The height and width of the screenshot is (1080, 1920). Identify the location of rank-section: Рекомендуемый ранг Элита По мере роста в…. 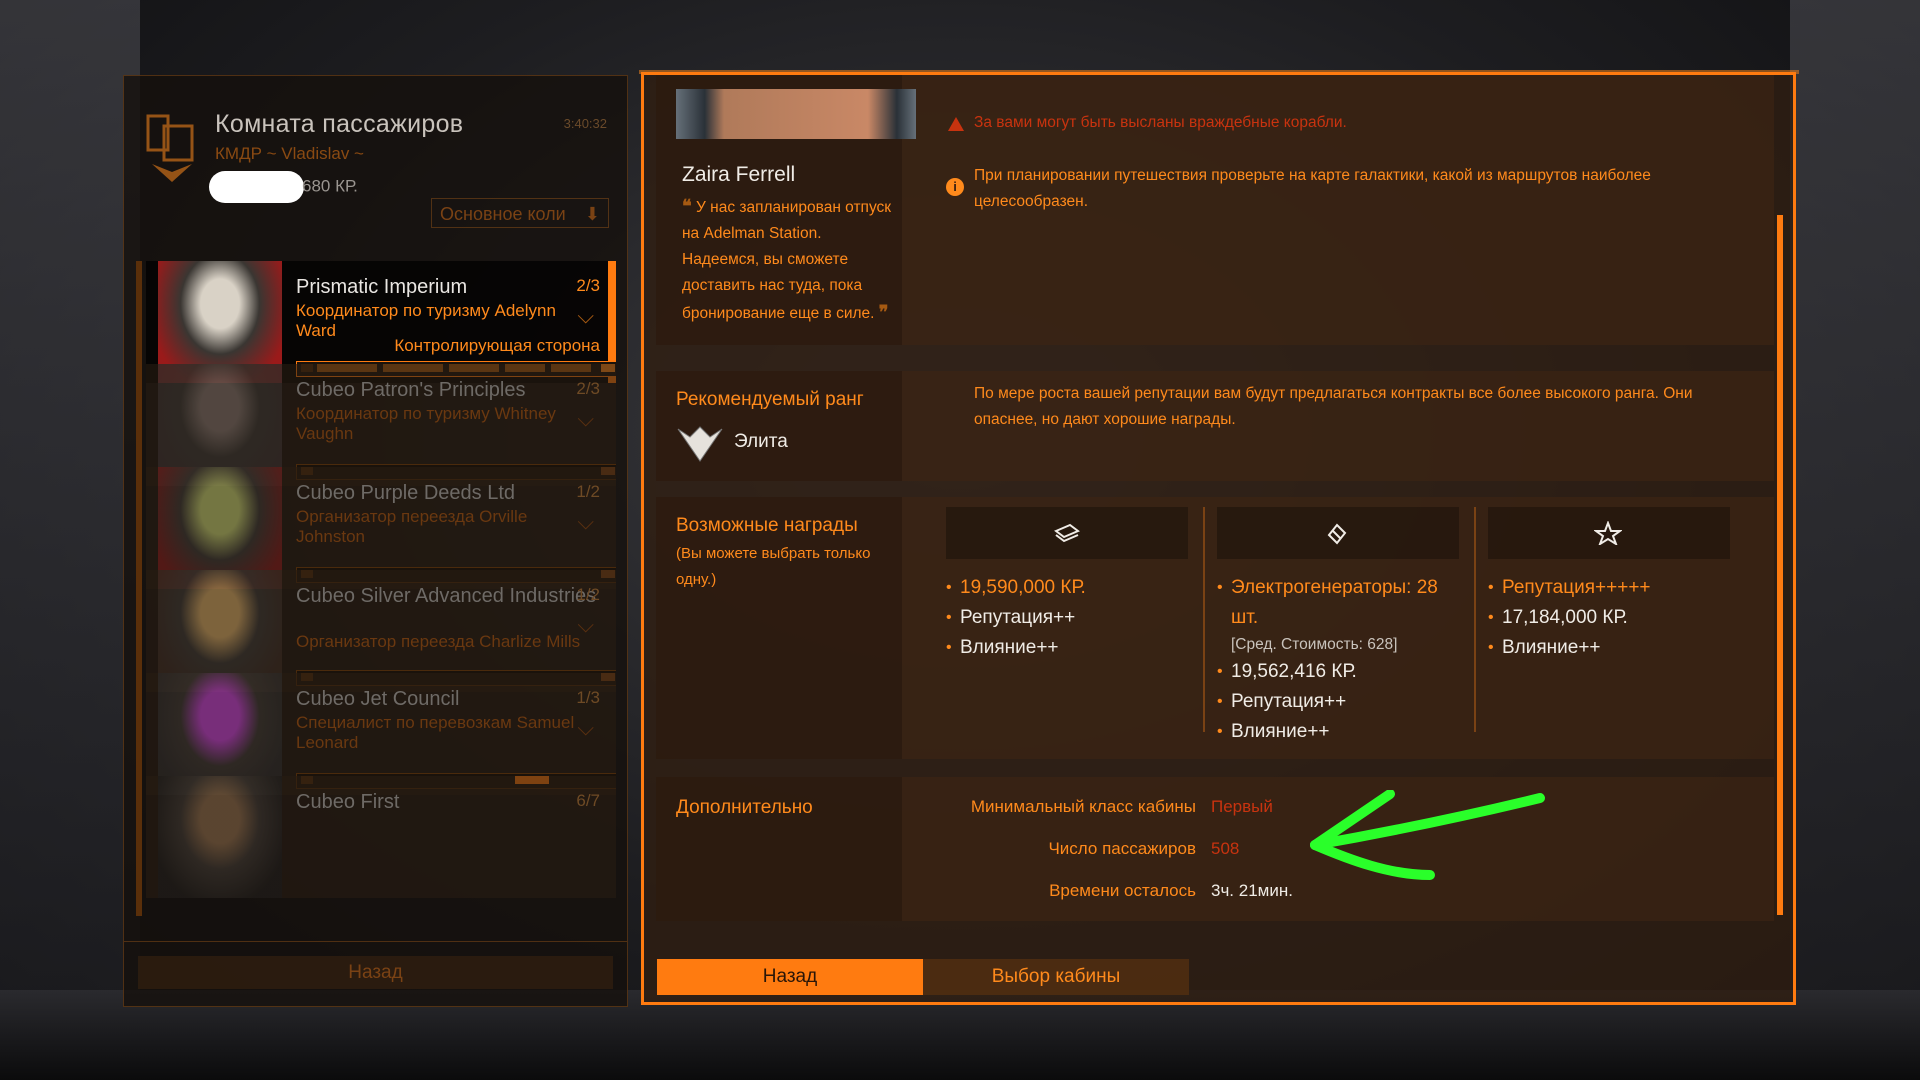
(1215, 426).